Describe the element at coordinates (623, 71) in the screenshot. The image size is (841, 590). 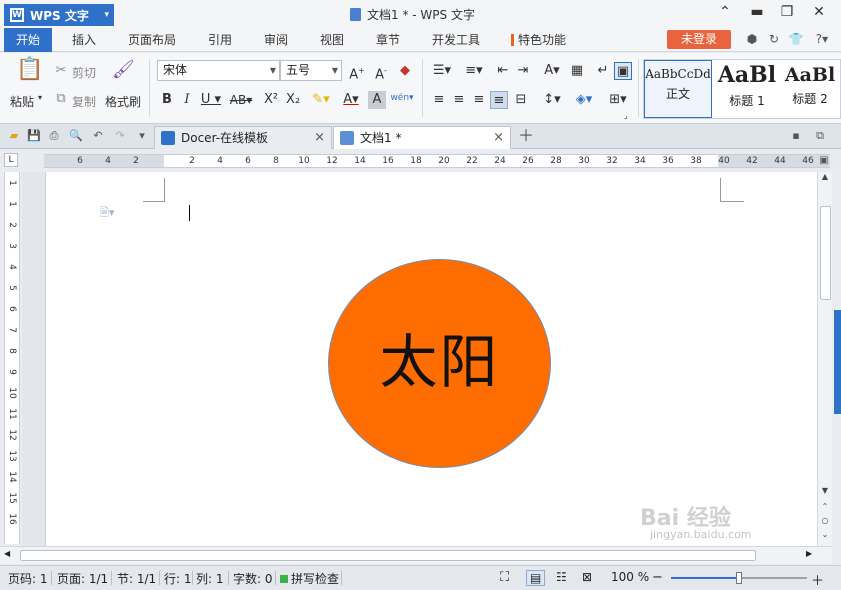
I see `show-marks-icon: ▣` at that location.